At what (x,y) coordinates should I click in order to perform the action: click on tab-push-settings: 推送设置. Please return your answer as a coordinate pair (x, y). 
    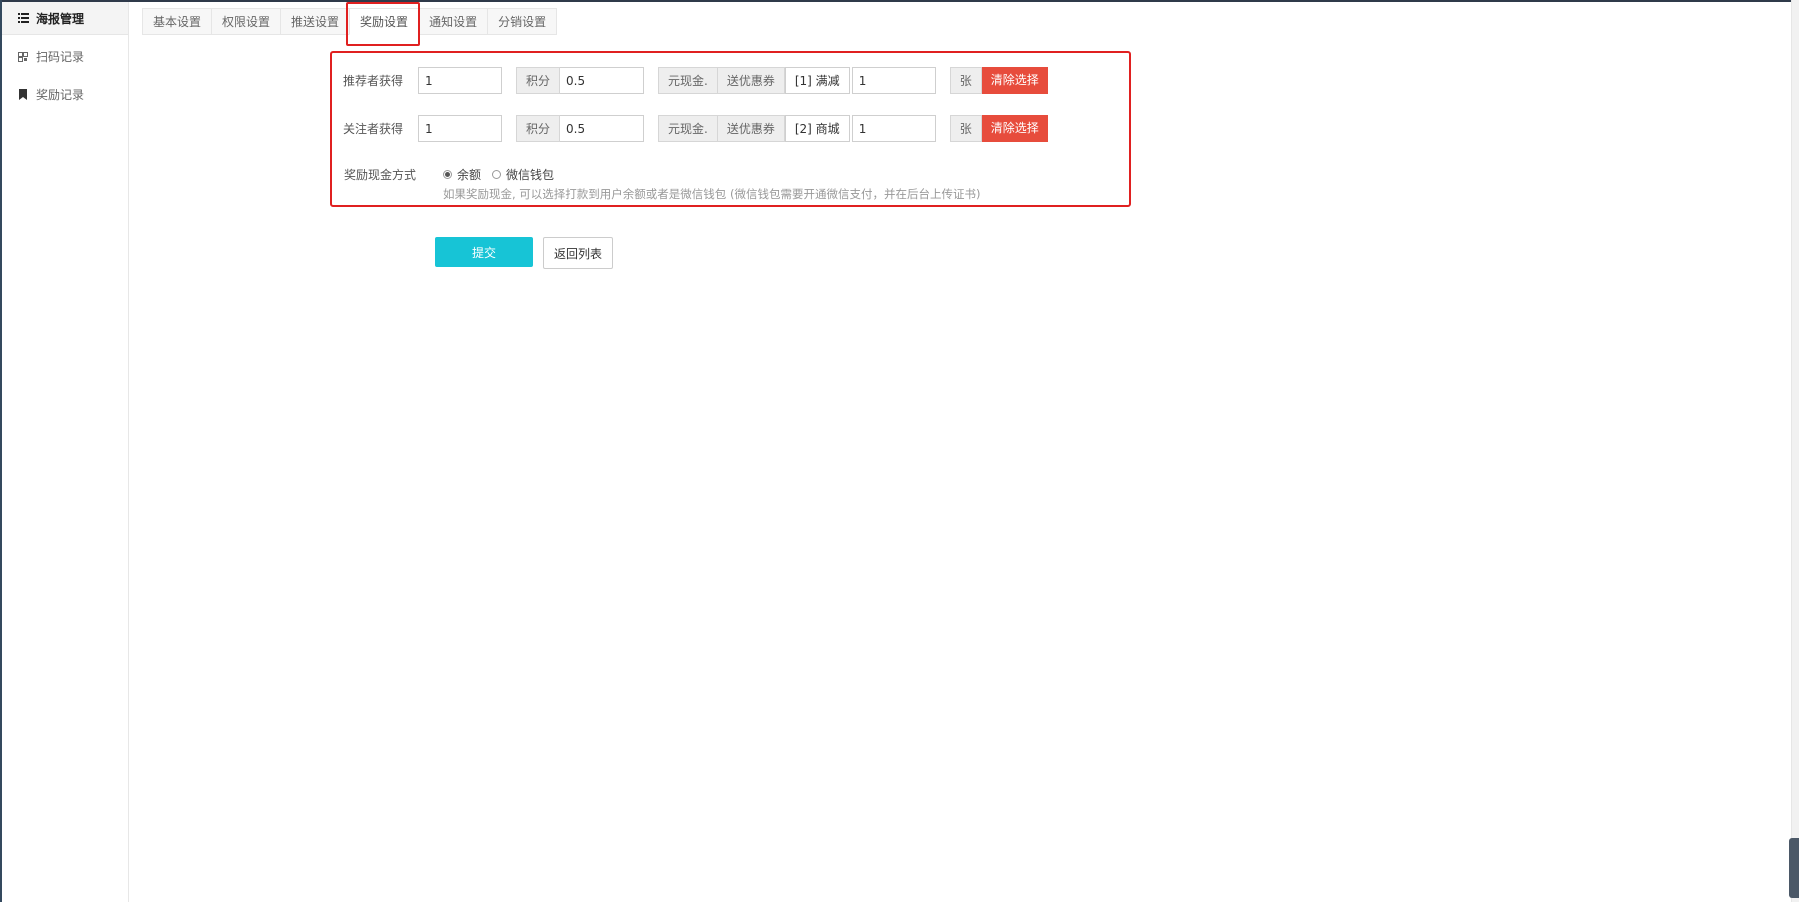
    Looking at the image, I should click on (315, 21).